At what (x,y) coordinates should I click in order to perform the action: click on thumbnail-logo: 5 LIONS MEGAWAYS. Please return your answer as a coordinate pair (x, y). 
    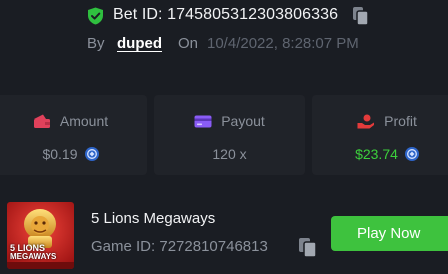
    Looking at the image, I should click on (40, 252).